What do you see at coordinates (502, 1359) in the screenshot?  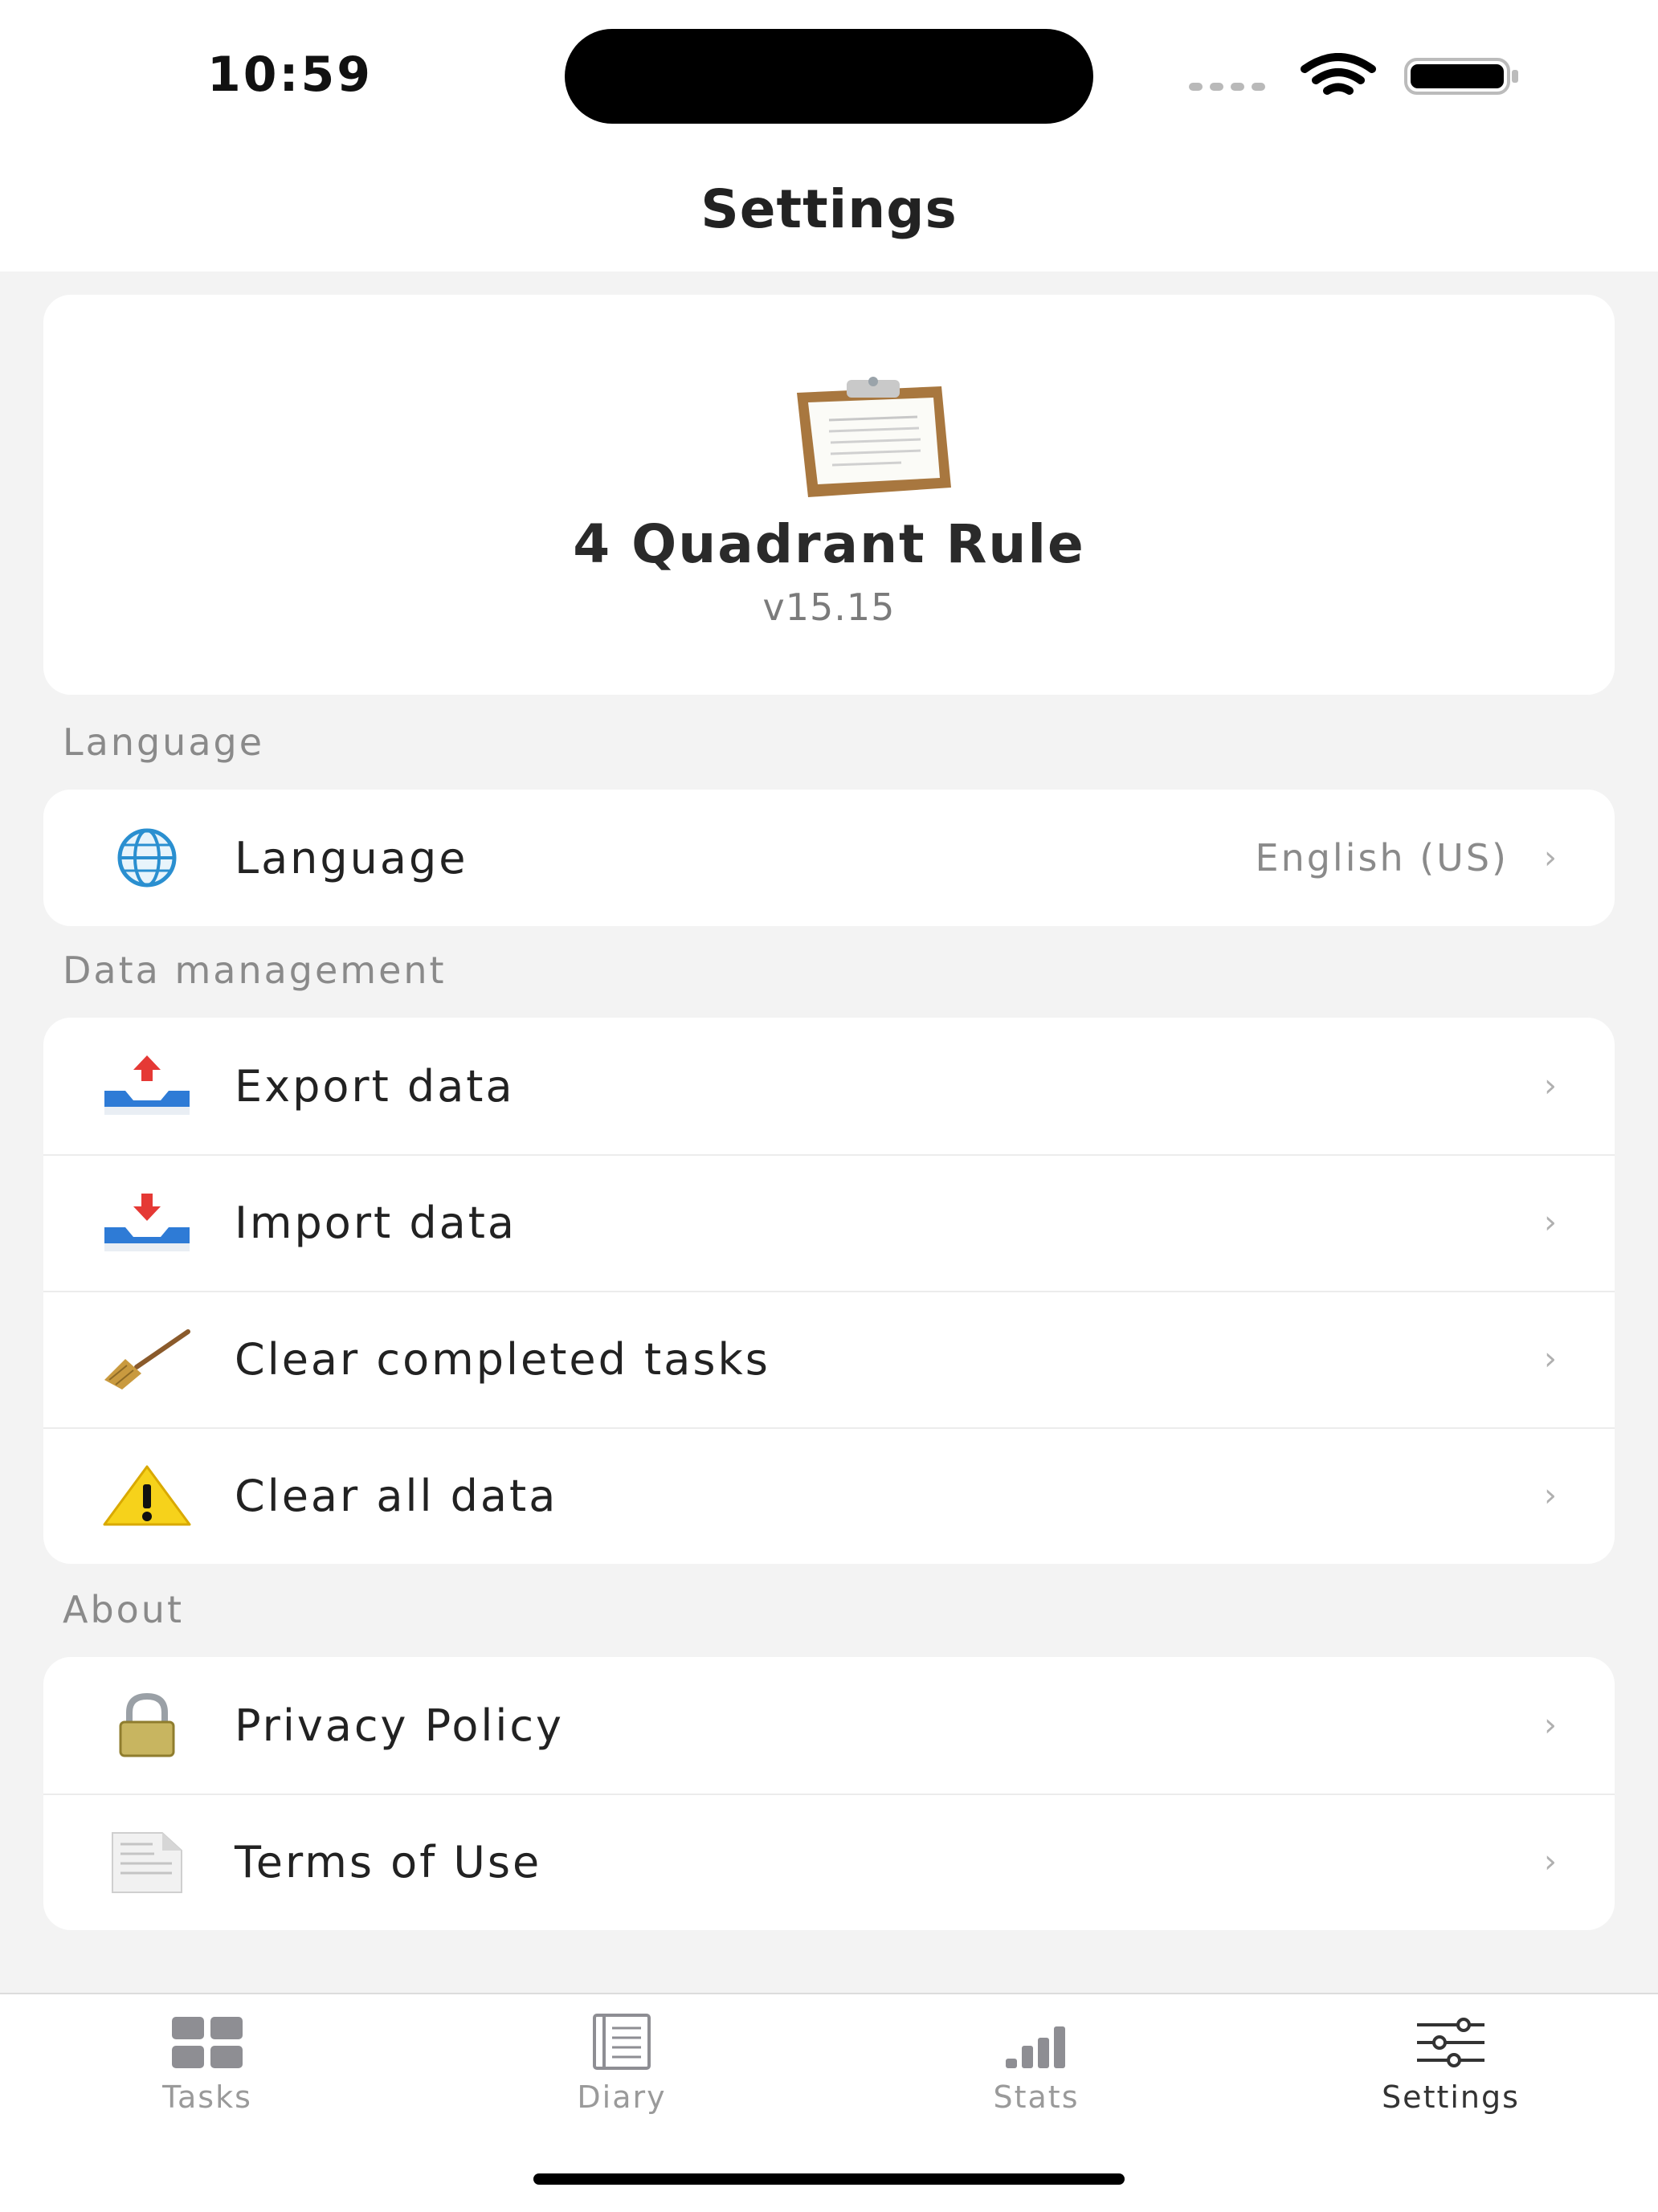 I see `clear-completed-tasks-label: Clear completed tasks` at bounding box center [502, 1359].